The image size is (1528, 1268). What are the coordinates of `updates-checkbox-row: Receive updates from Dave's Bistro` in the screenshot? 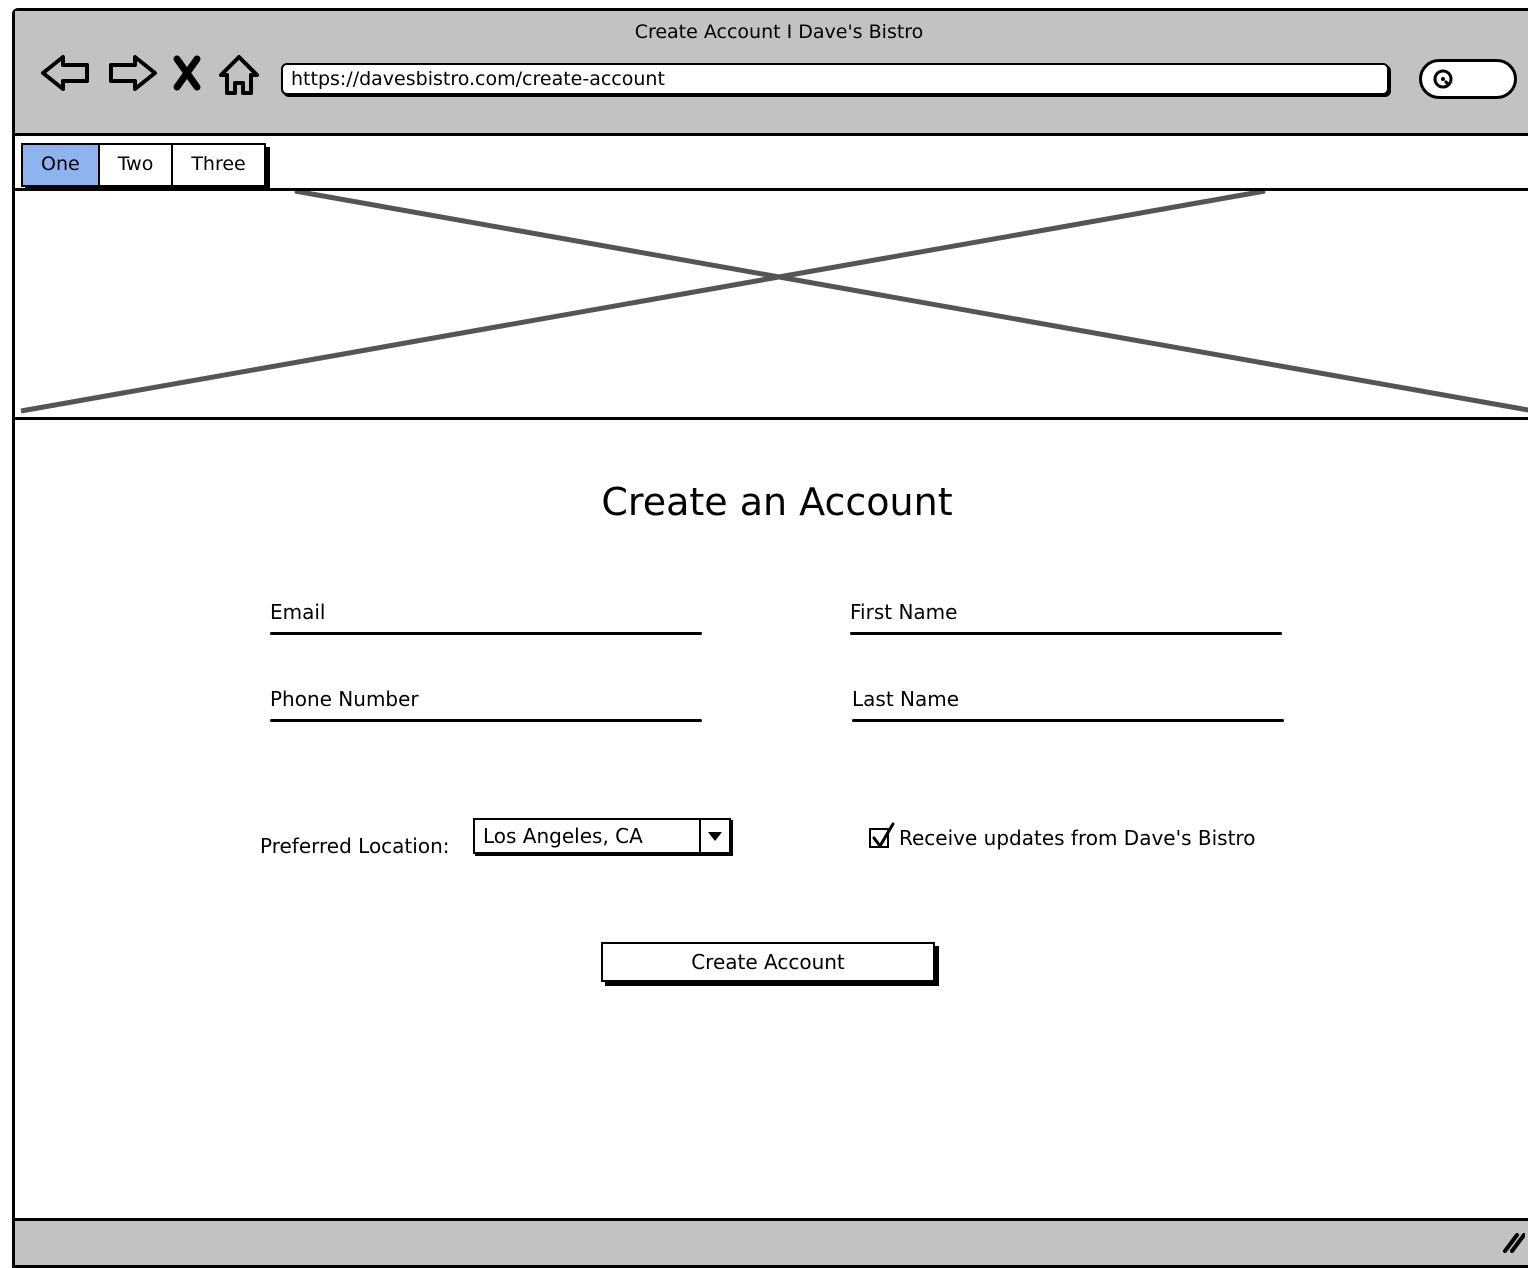 It's located at (1062, 836).